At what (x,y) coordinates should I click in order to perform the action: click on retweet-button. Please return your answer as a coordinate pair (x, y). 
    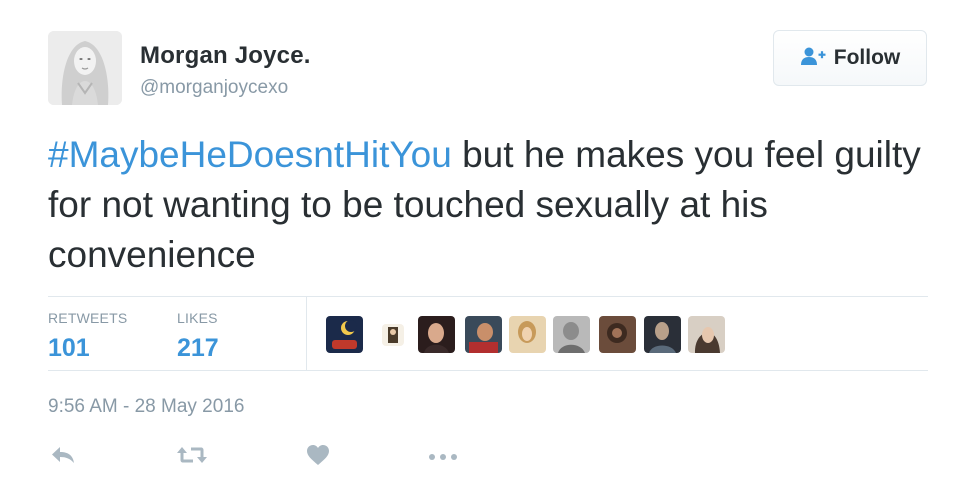
    Looking at the image, I should click on (192, 457).